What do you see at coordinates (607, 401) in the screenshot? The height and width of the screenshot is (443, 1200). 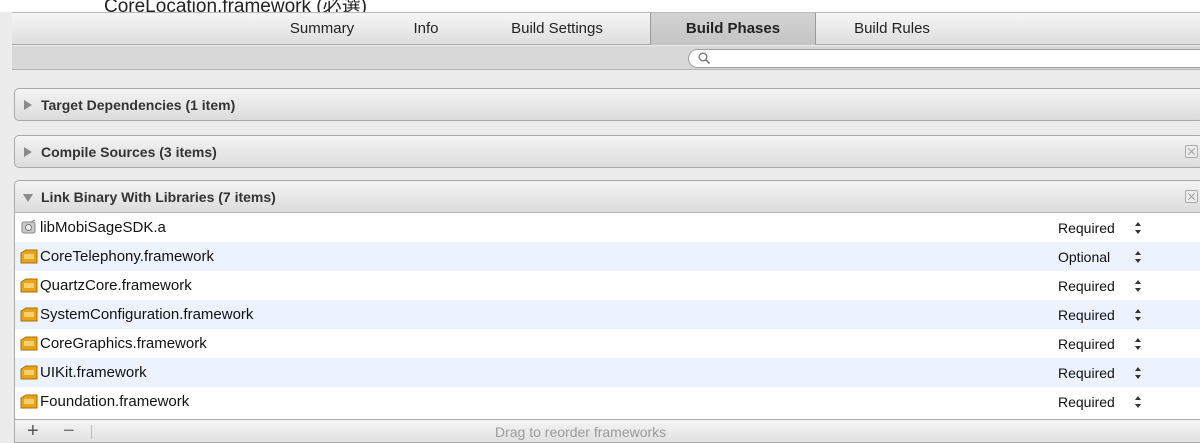 I see `library-row: Foundation.framework Required` at bounding box center [607, 401].